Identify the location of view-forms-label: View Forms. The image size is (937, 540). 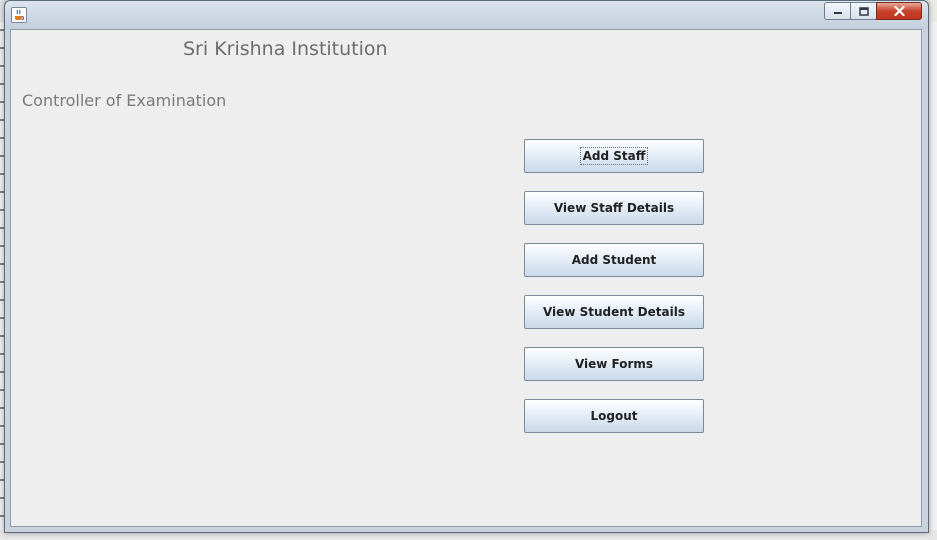
(614, 364).